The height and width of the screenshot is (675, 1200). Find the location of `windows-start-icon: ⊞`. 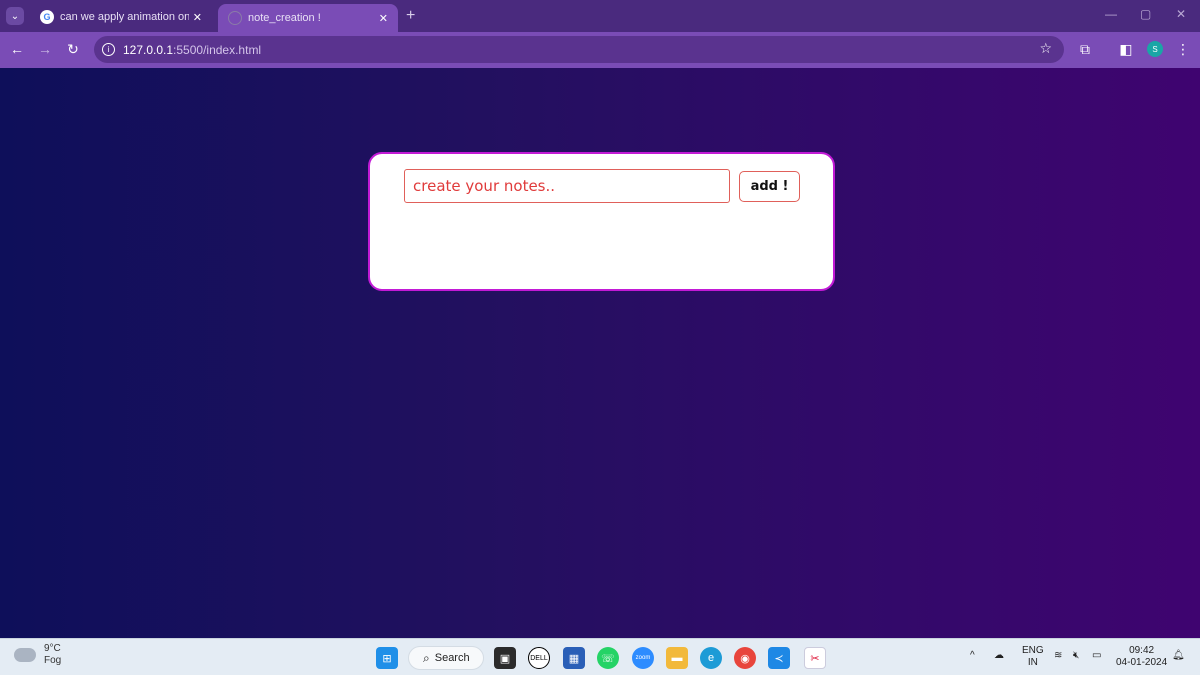

windows-start-icon: ⊞ is located at coordinates (387, 658).